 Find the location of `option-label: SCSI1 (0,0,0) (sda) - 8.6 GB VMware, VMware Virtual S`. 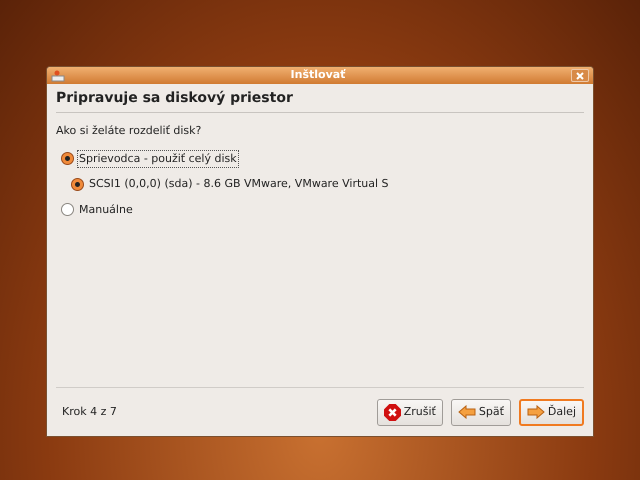

option-label: SCSI1 (0,0,0) (sda) - 8.6 GB VMware, VMware Virtual S is located at coordinates (239, 184).